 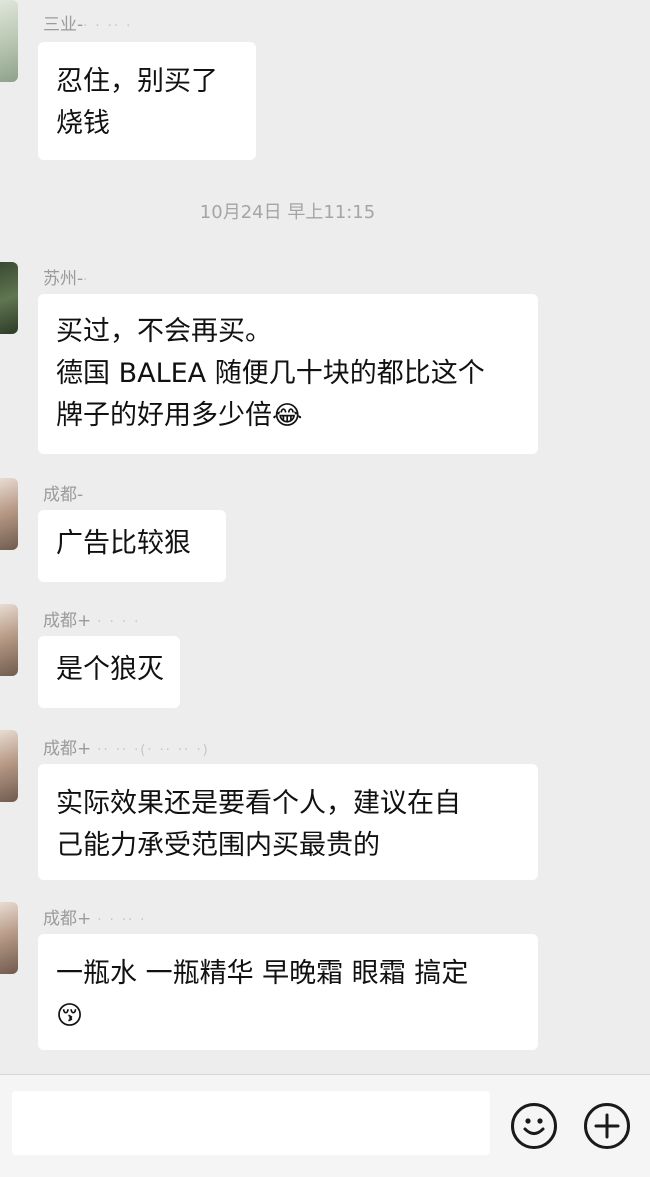 I want to click on kissing-face-emoji-icon: 😚, so click(x=70, y=1016).